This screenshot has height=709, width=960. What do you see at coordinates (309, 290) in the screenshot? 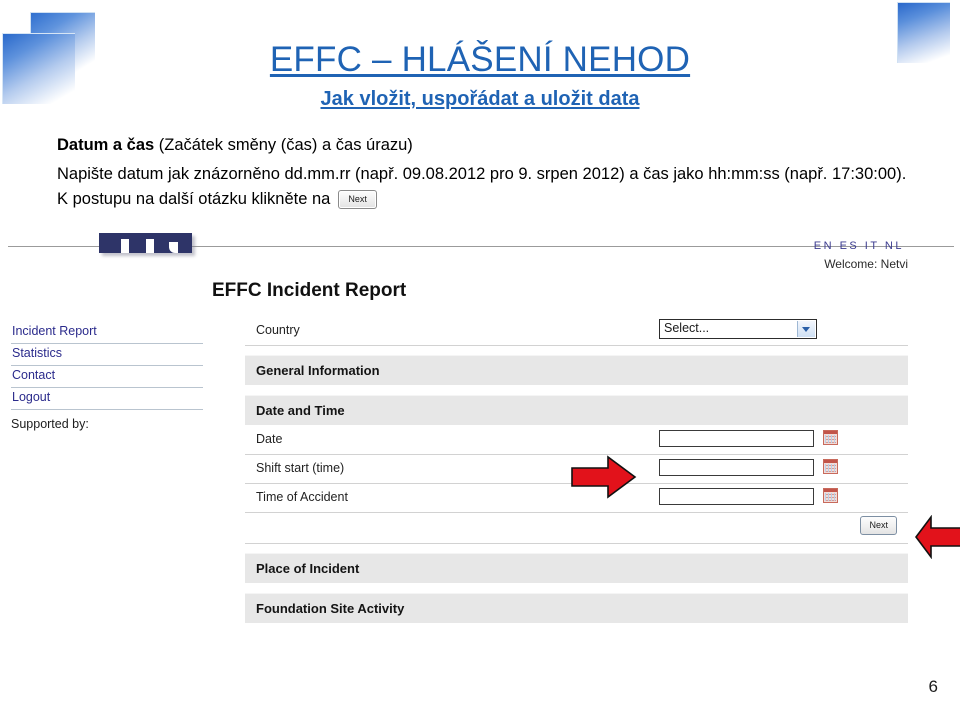
I see `page-title: EFFC Incident Report` at bounding box center [309, 290].